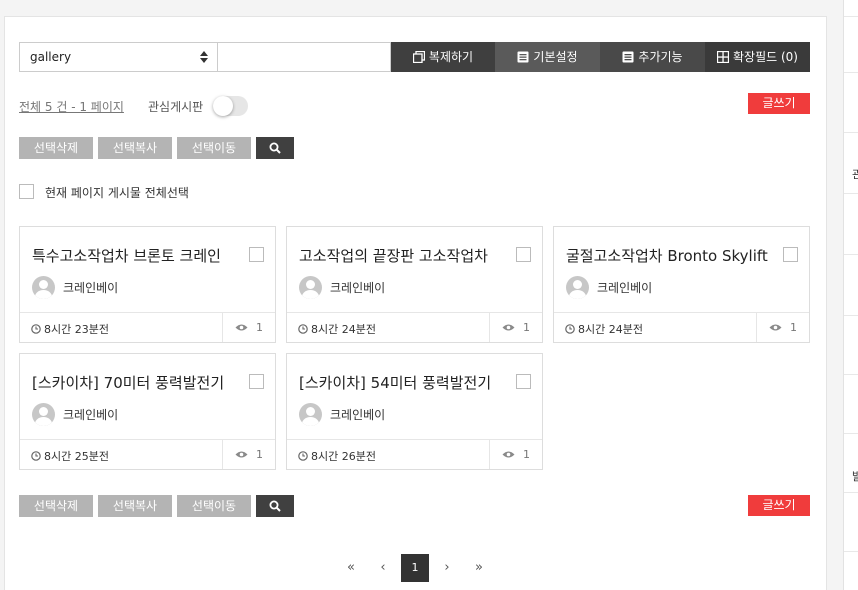  Describe the element at coordinates (71, 106) in the screenshot. I see `total-count-link: 전체 5 건 - 1 페이지` at that location.